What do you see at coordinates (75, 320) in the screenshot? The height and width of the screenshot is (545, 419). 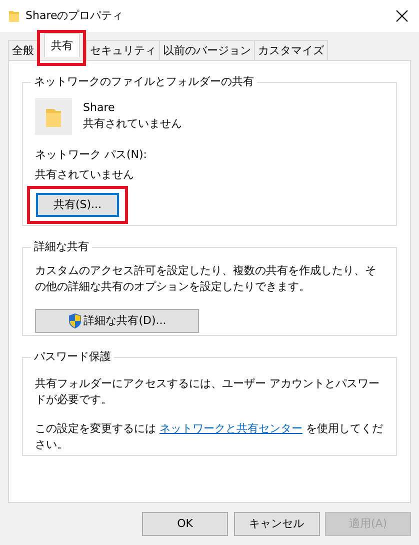 I see `shield-icon` at bounding box center [75, 320].